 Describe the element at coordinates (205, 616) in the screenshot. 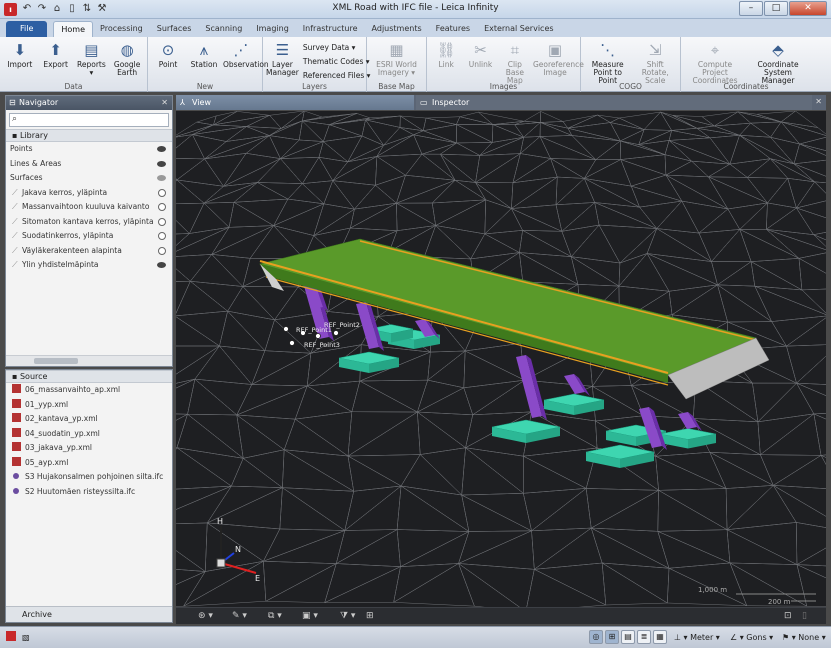

I see `navigate-icon: ⊛ ▾` at that location.